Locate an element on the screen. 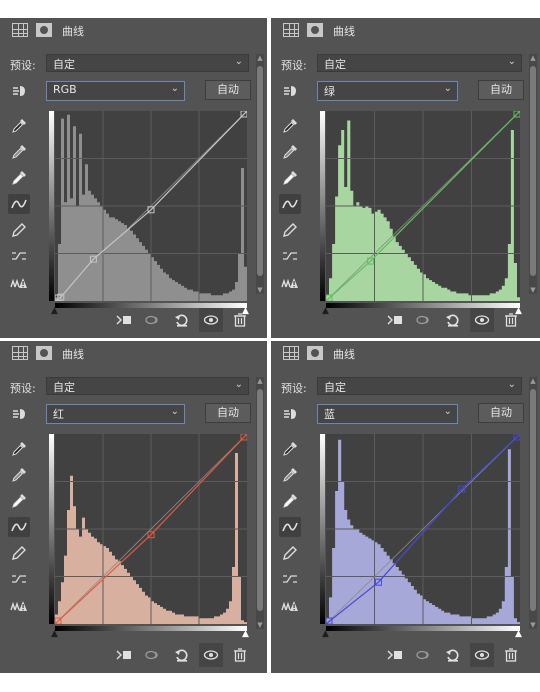 Image resolution: width=540 pixels, height=692 pixels. preset-label: 预设: is located at coordinates (294, 388).